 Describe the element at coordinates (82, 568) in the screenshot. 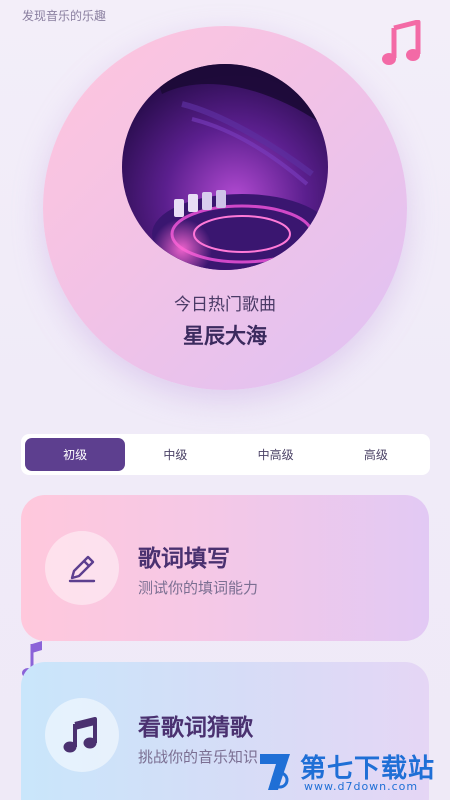

I see `pencil-icon` at that location.